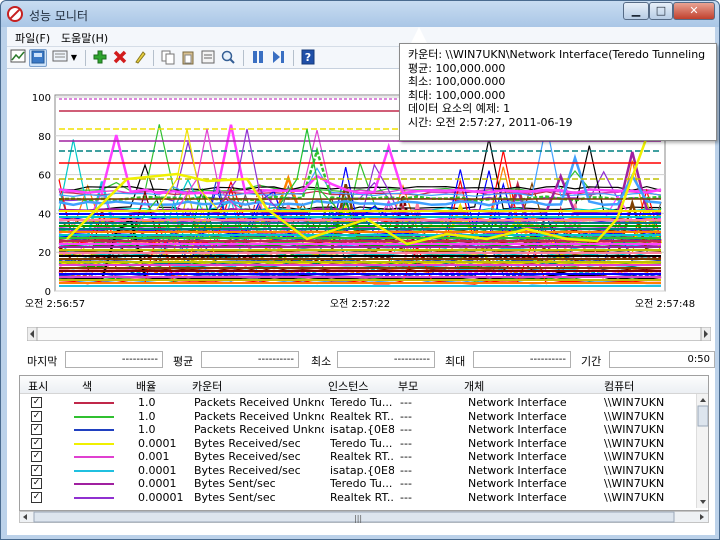 Image resolution: width=720 pixels, height=540 pixels. What do you see at coordinates (146, 386) in the screenshot?
I see `column-scale: 배율` at bounding box center [146, 386].